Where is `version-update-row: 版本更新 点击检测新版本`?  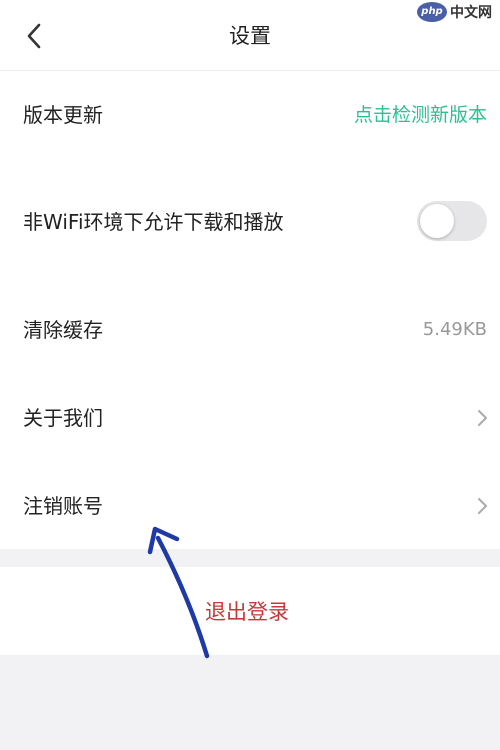 version-update-row: 版本更新 点击检测新版本 is located at coordinates (250, 115).